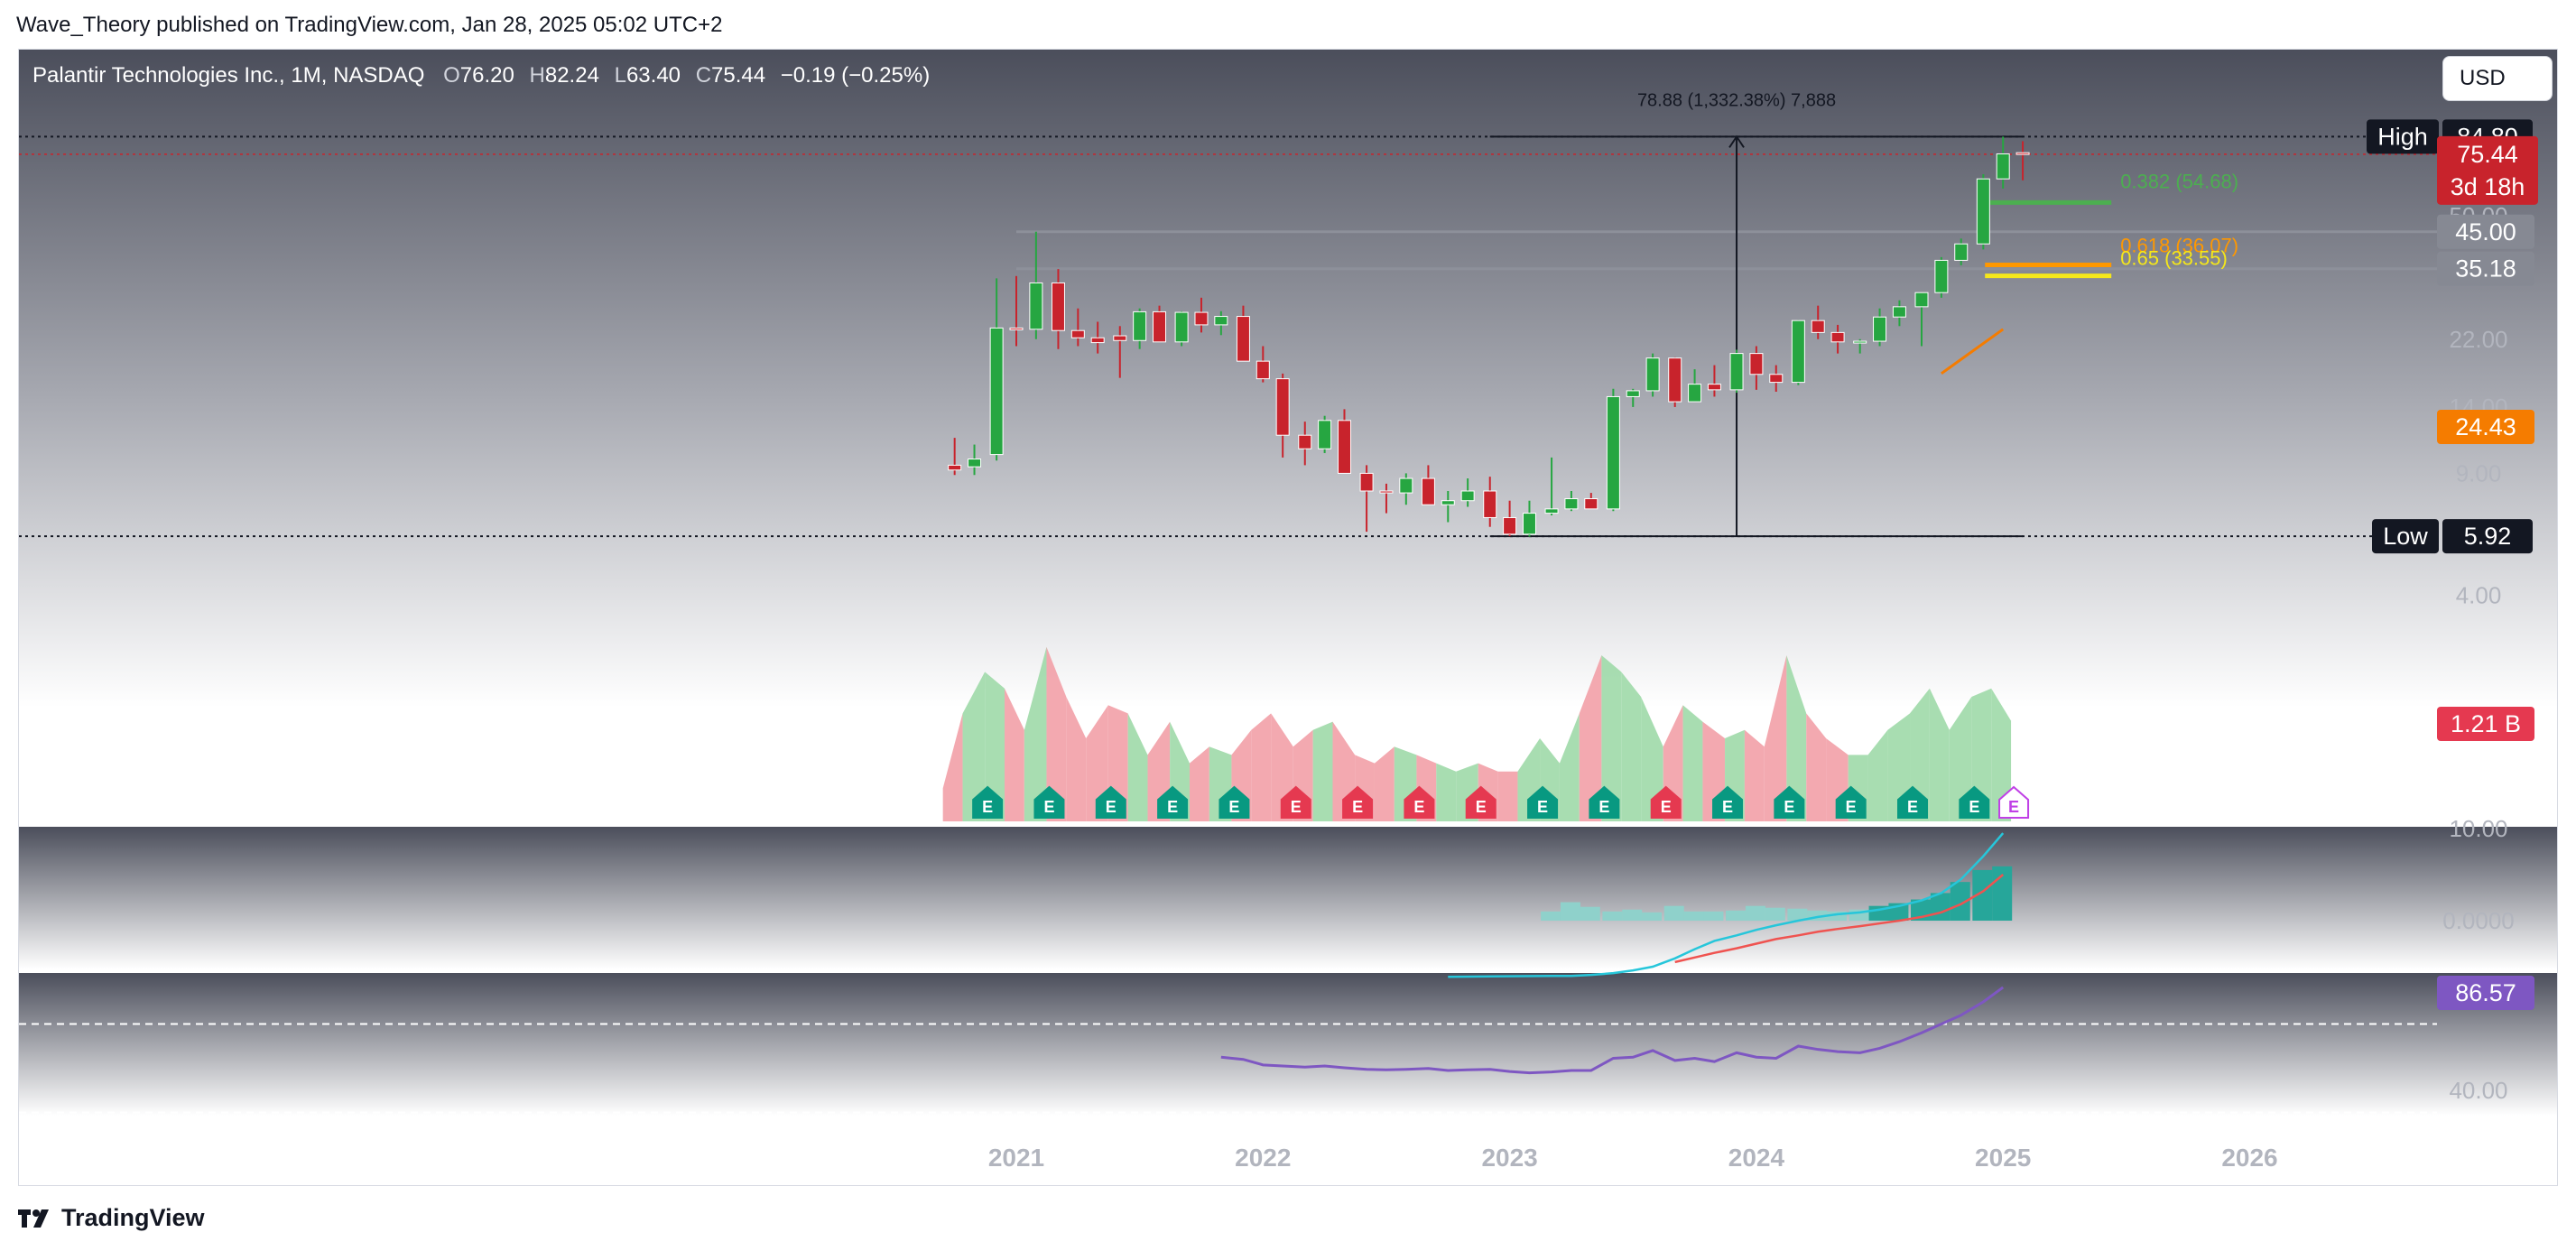 Image resolution: width=2576 pixels, height=1251 pixels. Describe the element at coordinates (2486, 723) in the screenshot. I see `volume-label: 1.21 B` at that location.